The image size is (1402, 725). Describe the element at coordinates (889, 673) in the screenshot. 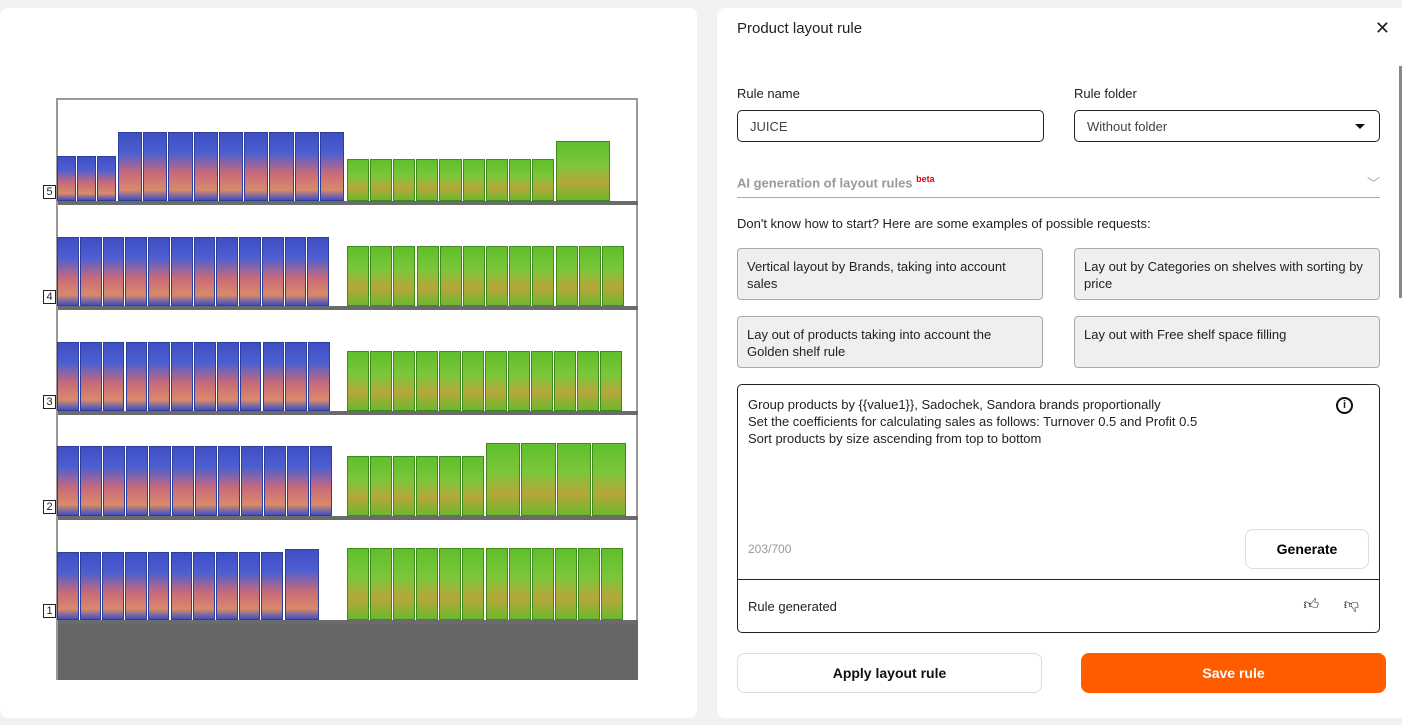

I see `apply-layout-rule-button: Apply layout rule` at that location.